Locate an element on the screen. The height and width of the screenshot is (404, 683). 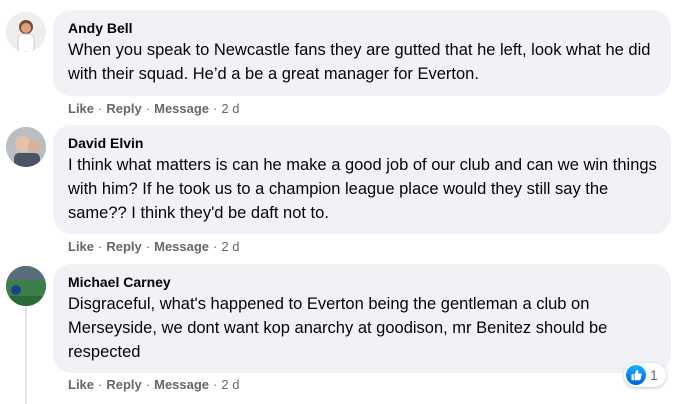
comment-author: David Elvin is located at coordinates (362, 143).